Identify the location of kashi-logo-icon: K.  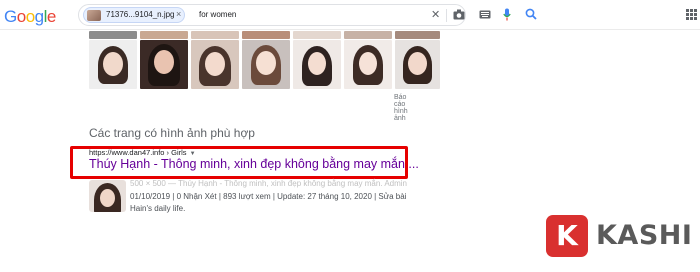
(567, 236).